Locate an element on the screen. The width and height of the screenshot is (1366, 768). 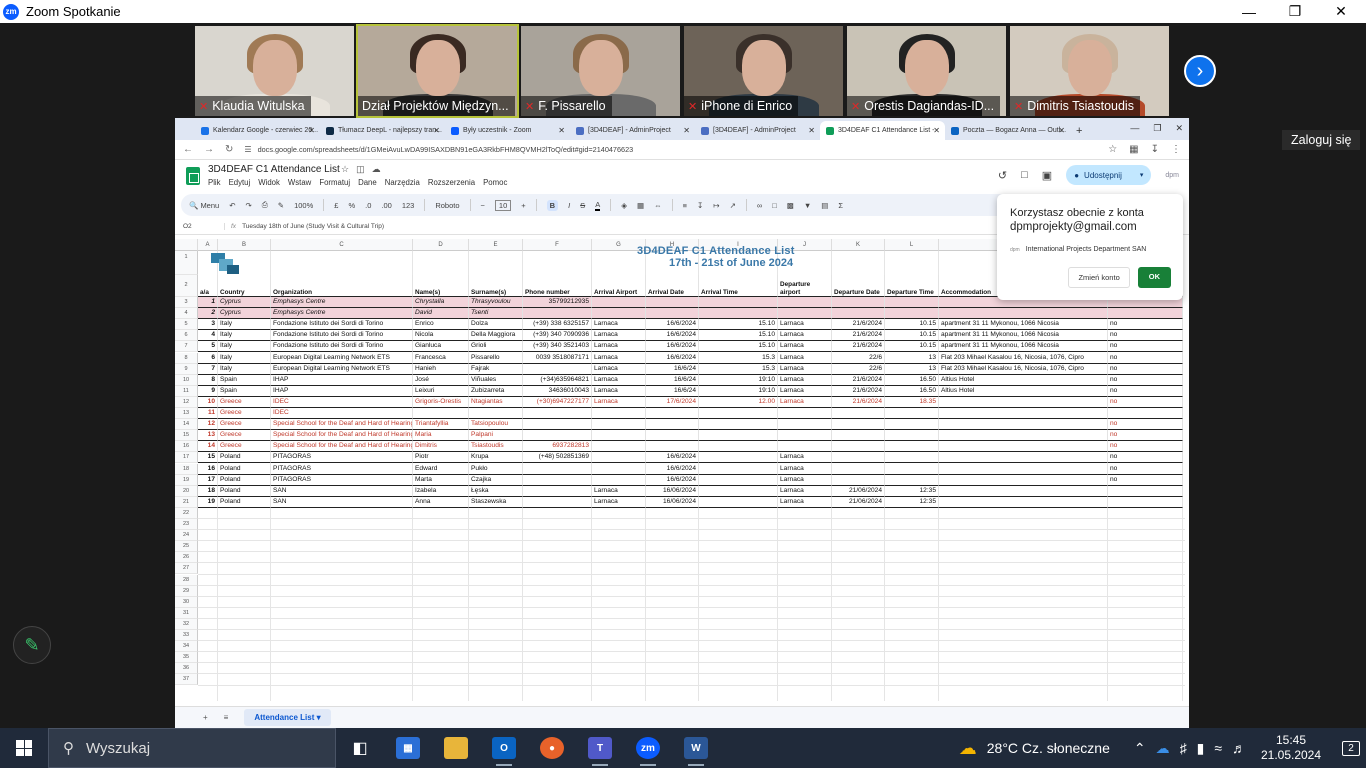
table-cell: Piotr is located at coordinates (441, 458).